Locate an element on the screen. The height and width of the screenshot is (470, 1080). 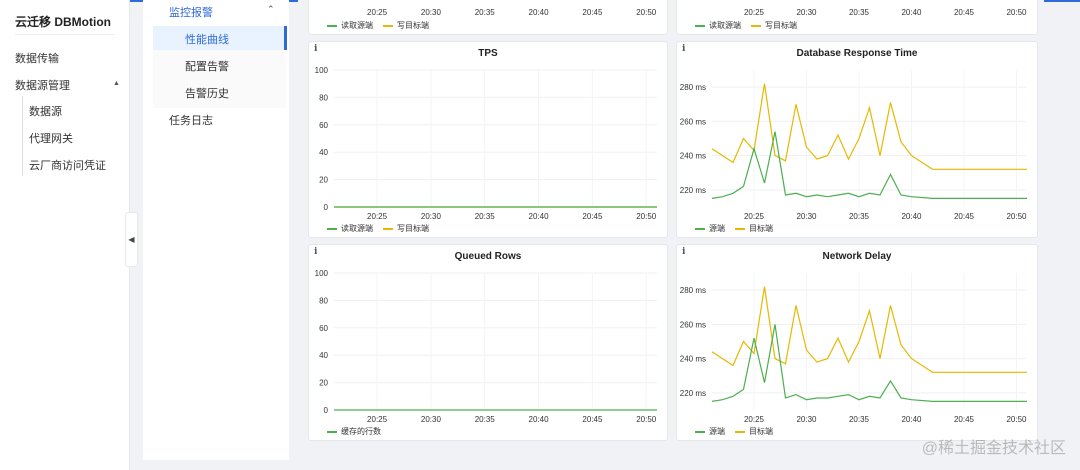
chevron-up-icon: ⌃ is located at coordinates (271, 9).